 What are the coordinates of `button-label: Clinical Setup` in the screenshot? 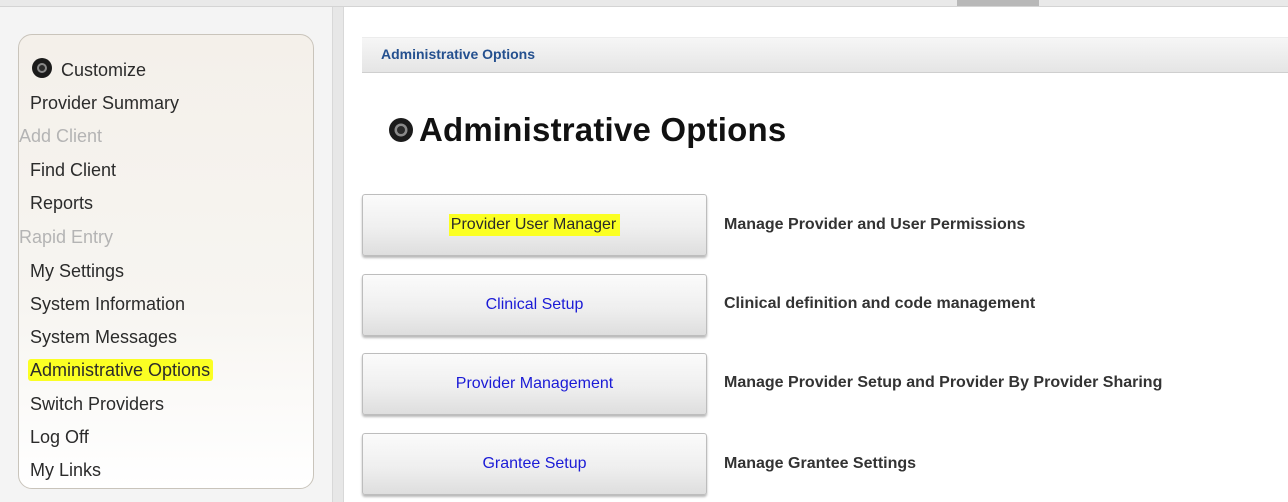 It's located at (534, 304).